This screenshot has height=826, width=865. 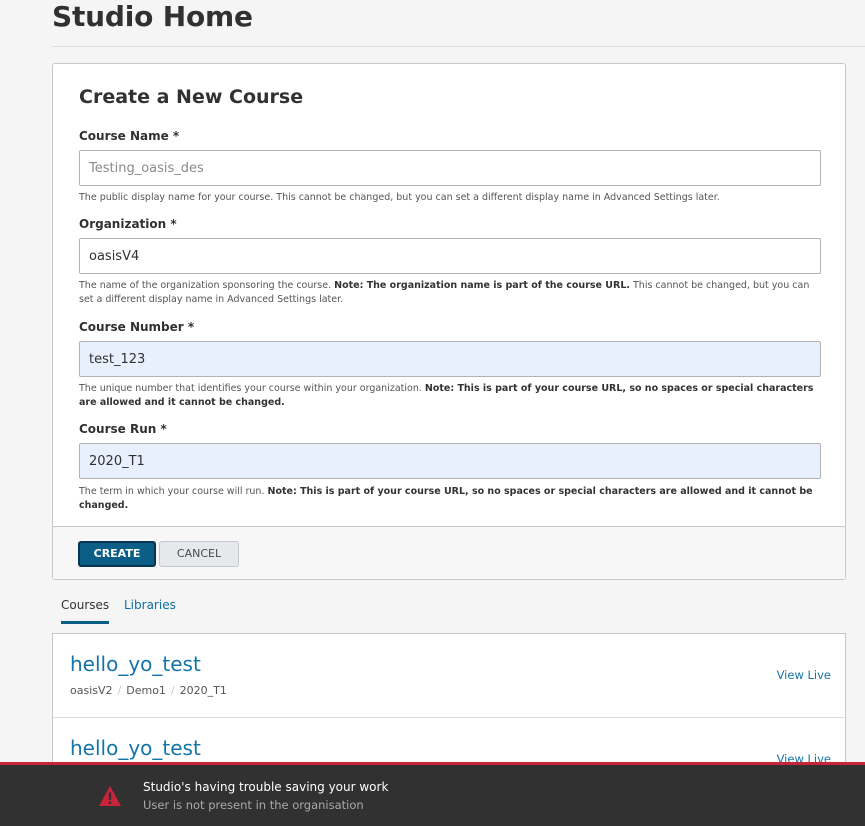 I want to click on course-name-label: Course Name *, so click(x=129, y=136).